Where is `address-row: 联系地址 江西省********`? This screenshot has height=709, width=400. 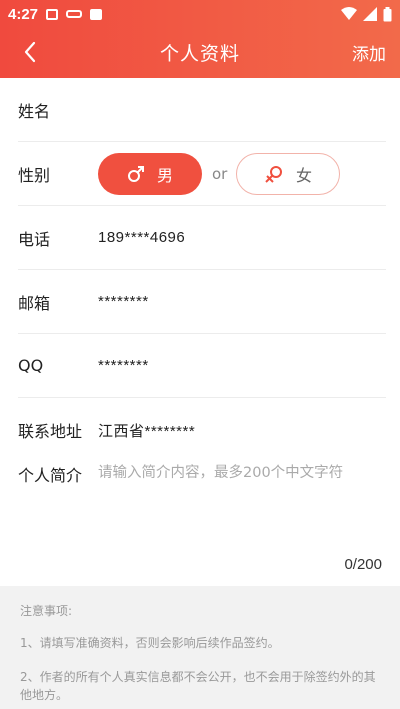
address-row: 联系地址 江西省******** is located at coordinates (202, 430).